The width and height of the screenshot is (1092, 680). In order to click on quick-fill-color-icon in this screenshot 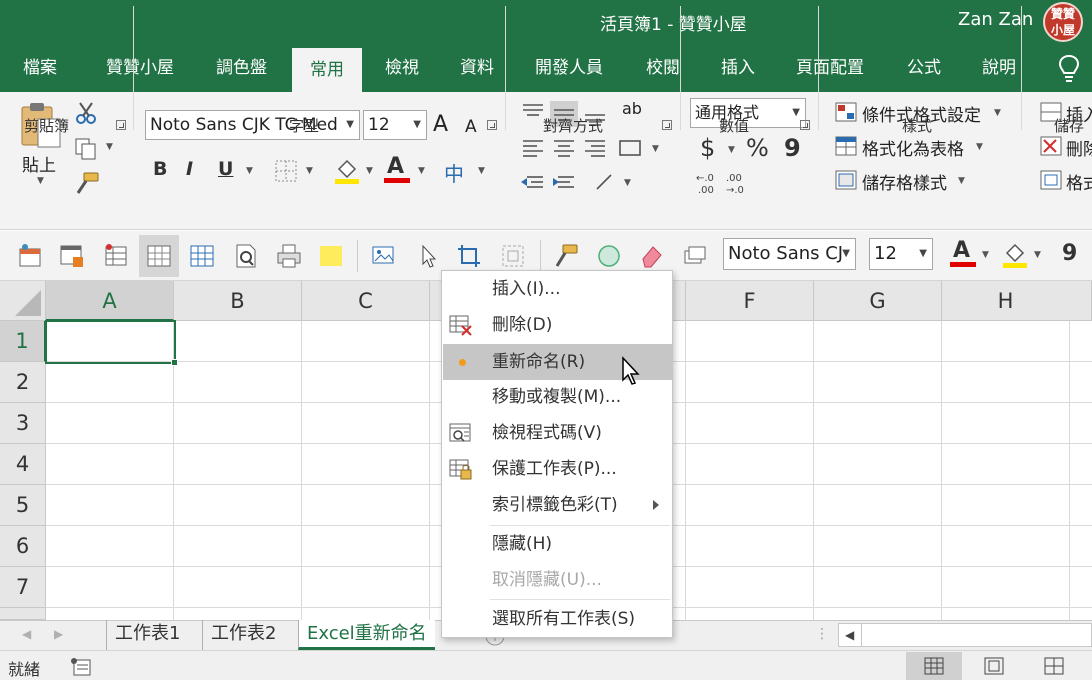, I will do `click(1015, 255)`.